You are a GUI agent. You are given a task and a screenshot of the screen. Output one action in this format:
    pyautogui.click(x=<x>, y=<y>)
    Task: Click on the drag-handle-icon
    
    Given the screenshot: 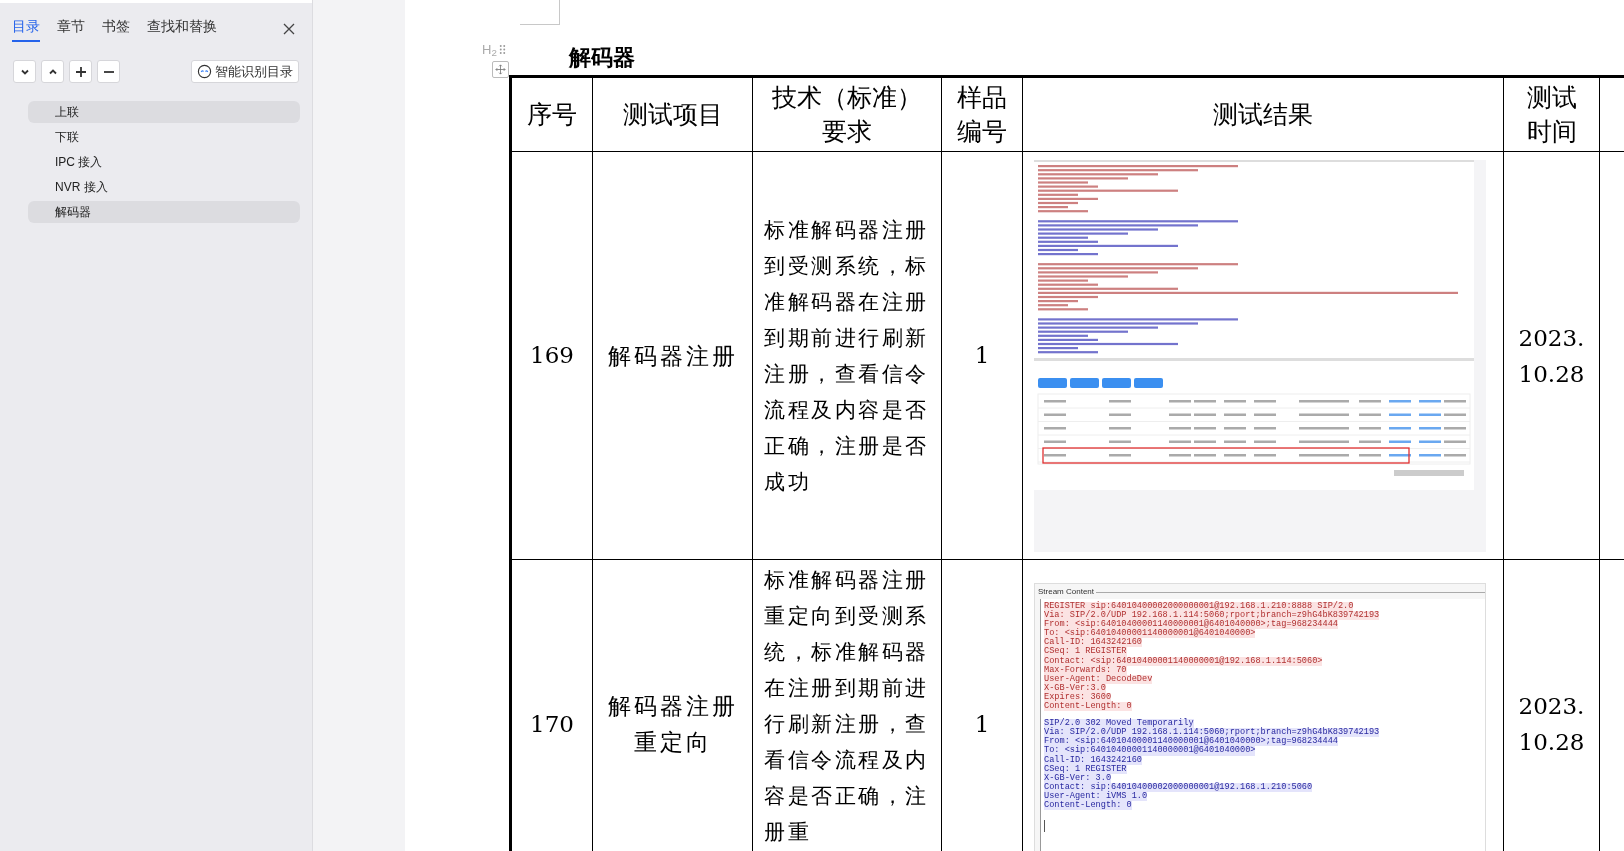 What is the action you would take?
    pyautogui.click(x=502, y=50)
    